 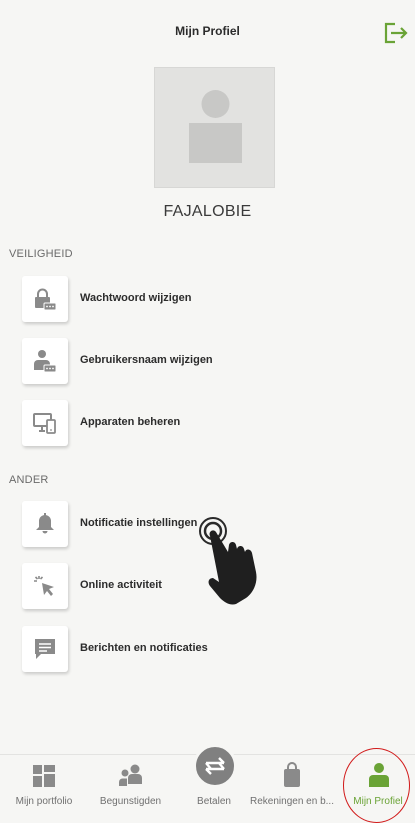 What do you see at coordinates (376, 785) in the screenshot?
I see `highlight-annotation-ring` at bounding box center [376, 785].